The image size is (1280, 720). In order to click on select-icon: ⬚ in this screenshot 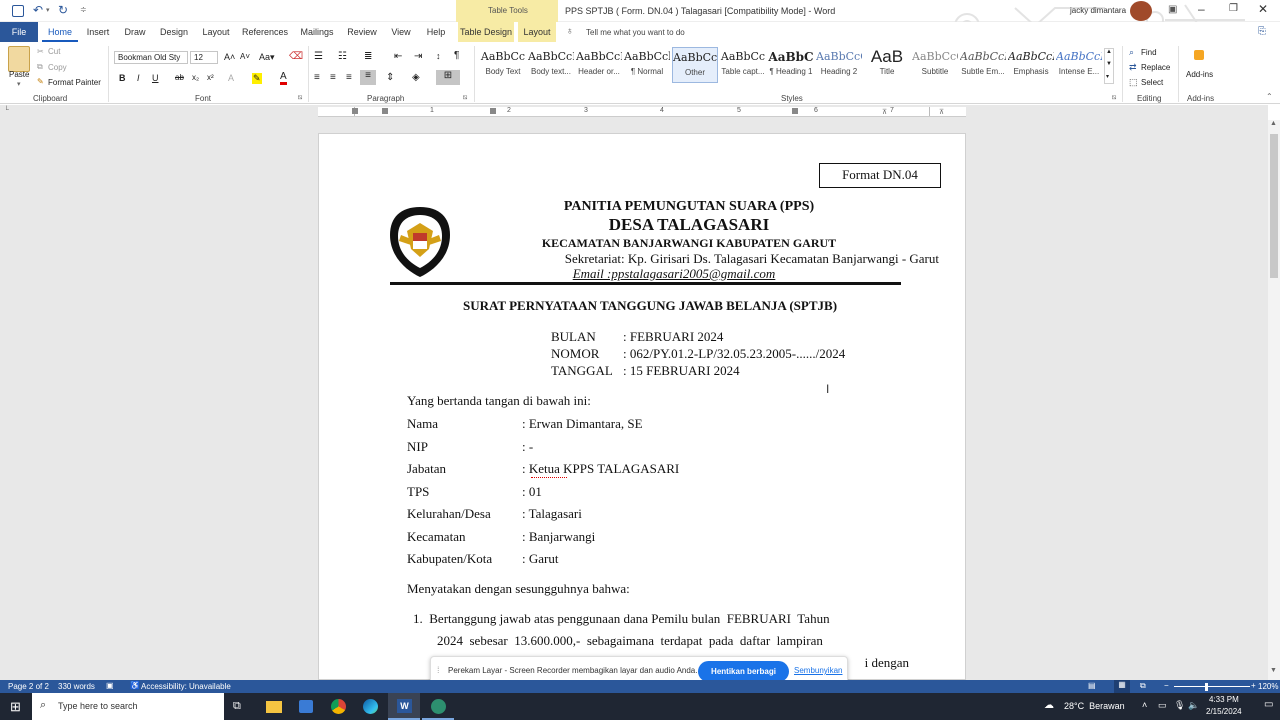, I will do `click(1133, 82)`.